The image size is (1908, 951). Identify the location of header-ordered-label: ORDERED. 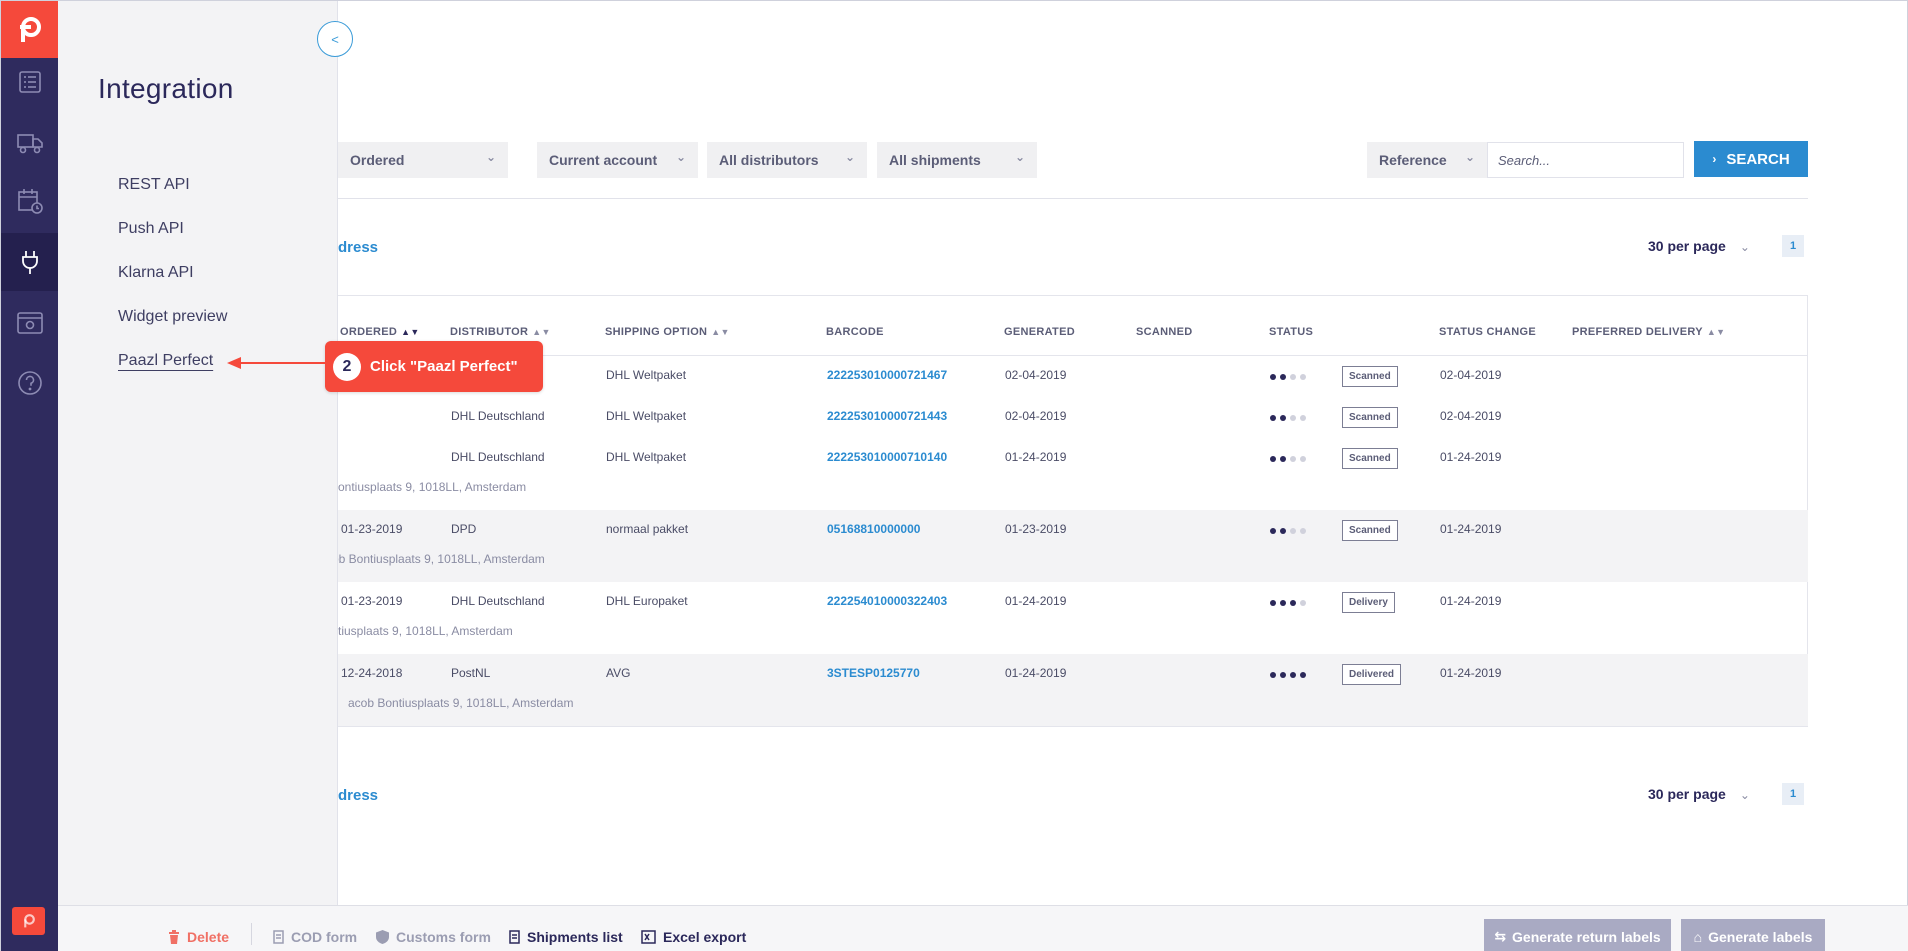
(369, 332).